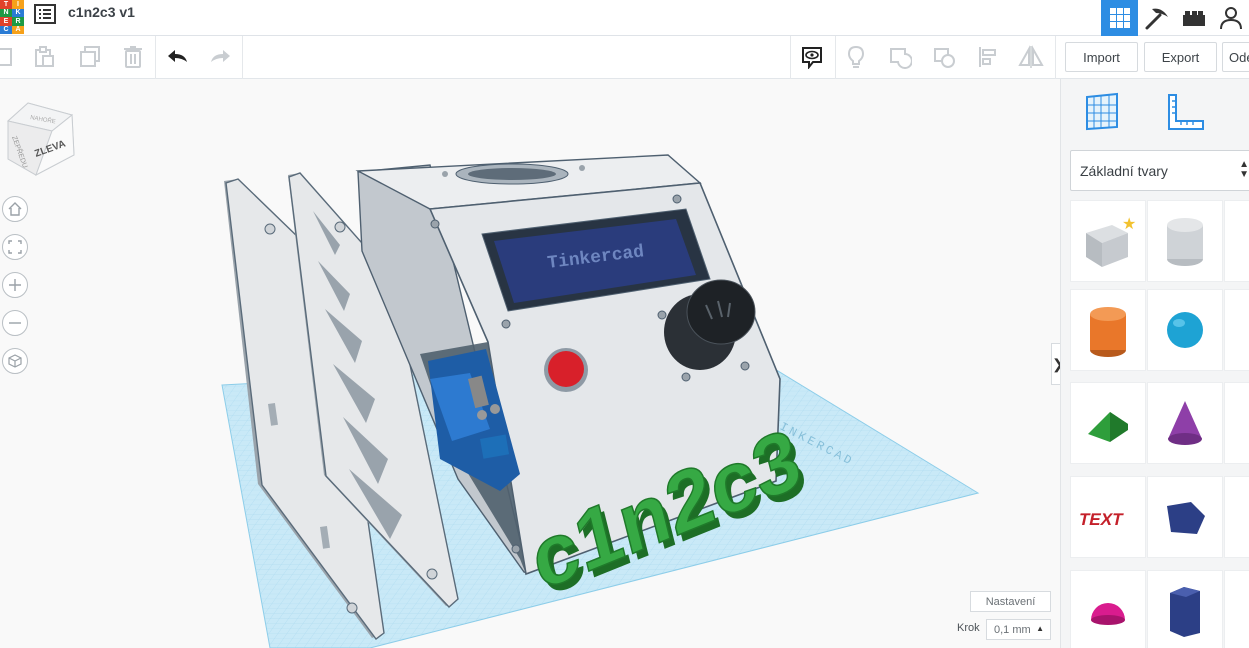 Image resolution: width=1249 pixels, height=648 pixels. What do you see at coordinates (1018, 629) in the screenshot?
I see `snap-grid-select: 0,1 mm ▲` at bounding box center [1018, 629].